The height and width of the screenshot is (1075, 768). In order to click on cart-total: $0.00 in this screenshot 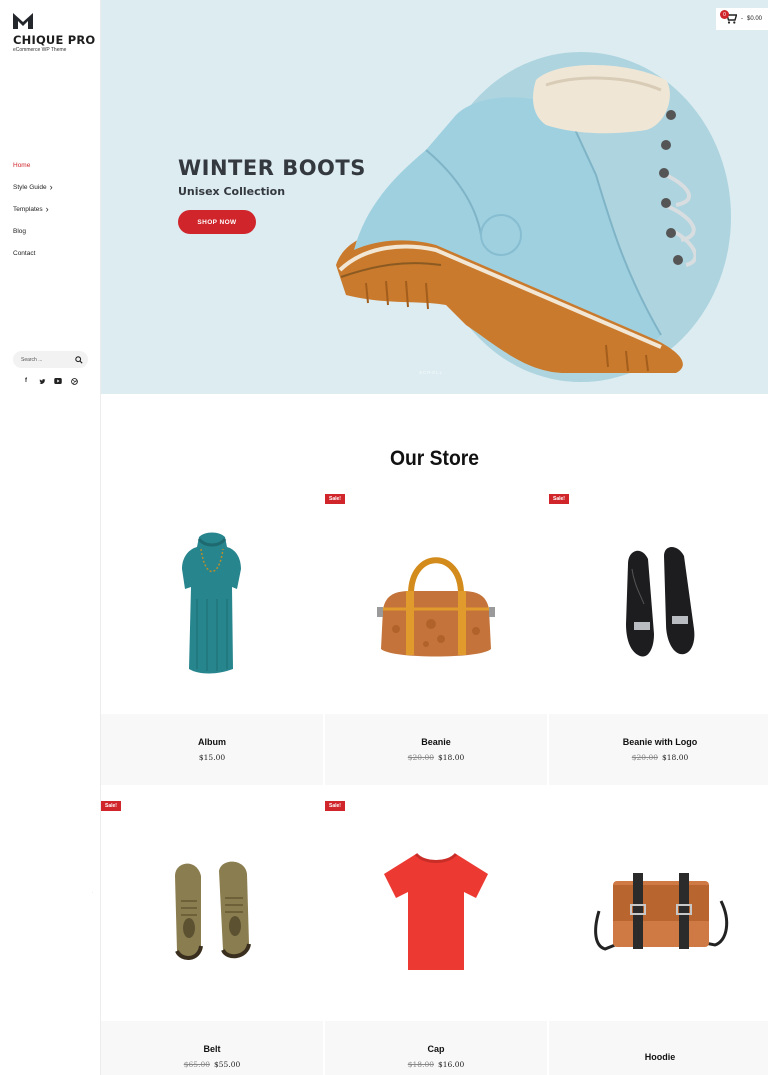, I will do `click(754, 19)`.